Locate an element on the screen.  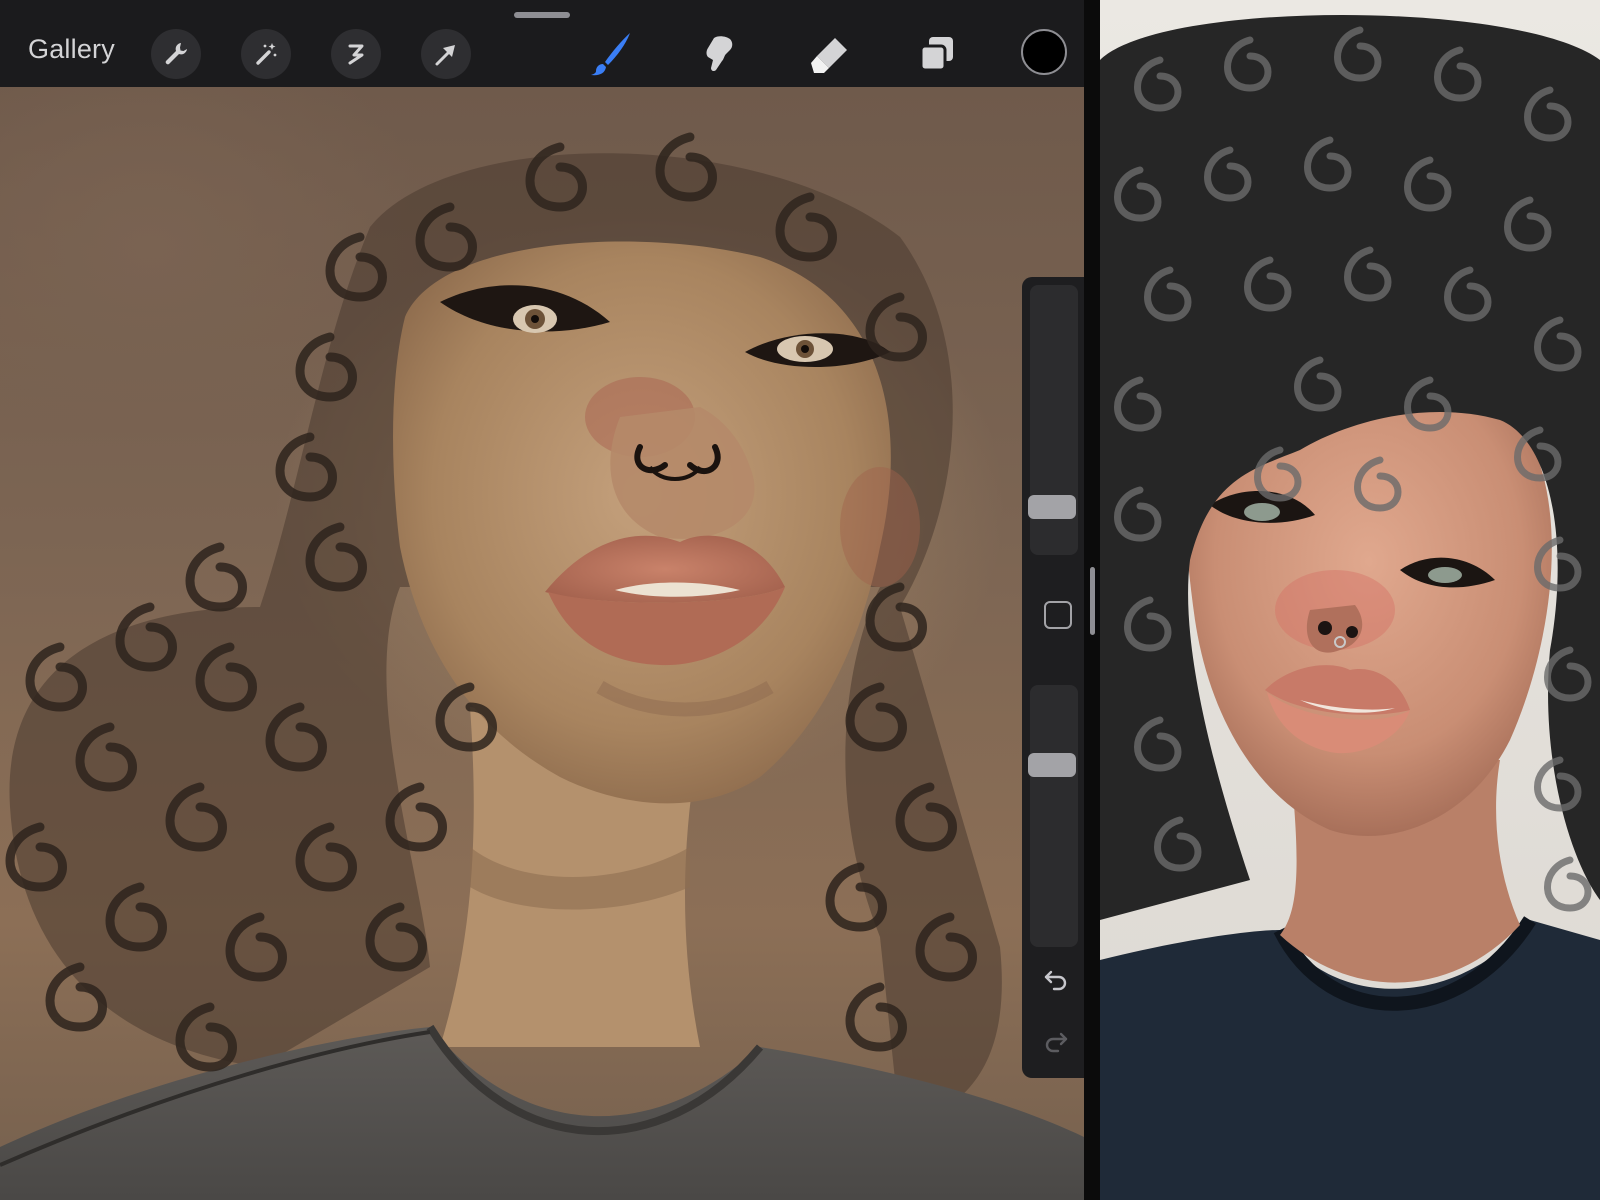
magic-wand-icon is located at coordinates (266, 54).